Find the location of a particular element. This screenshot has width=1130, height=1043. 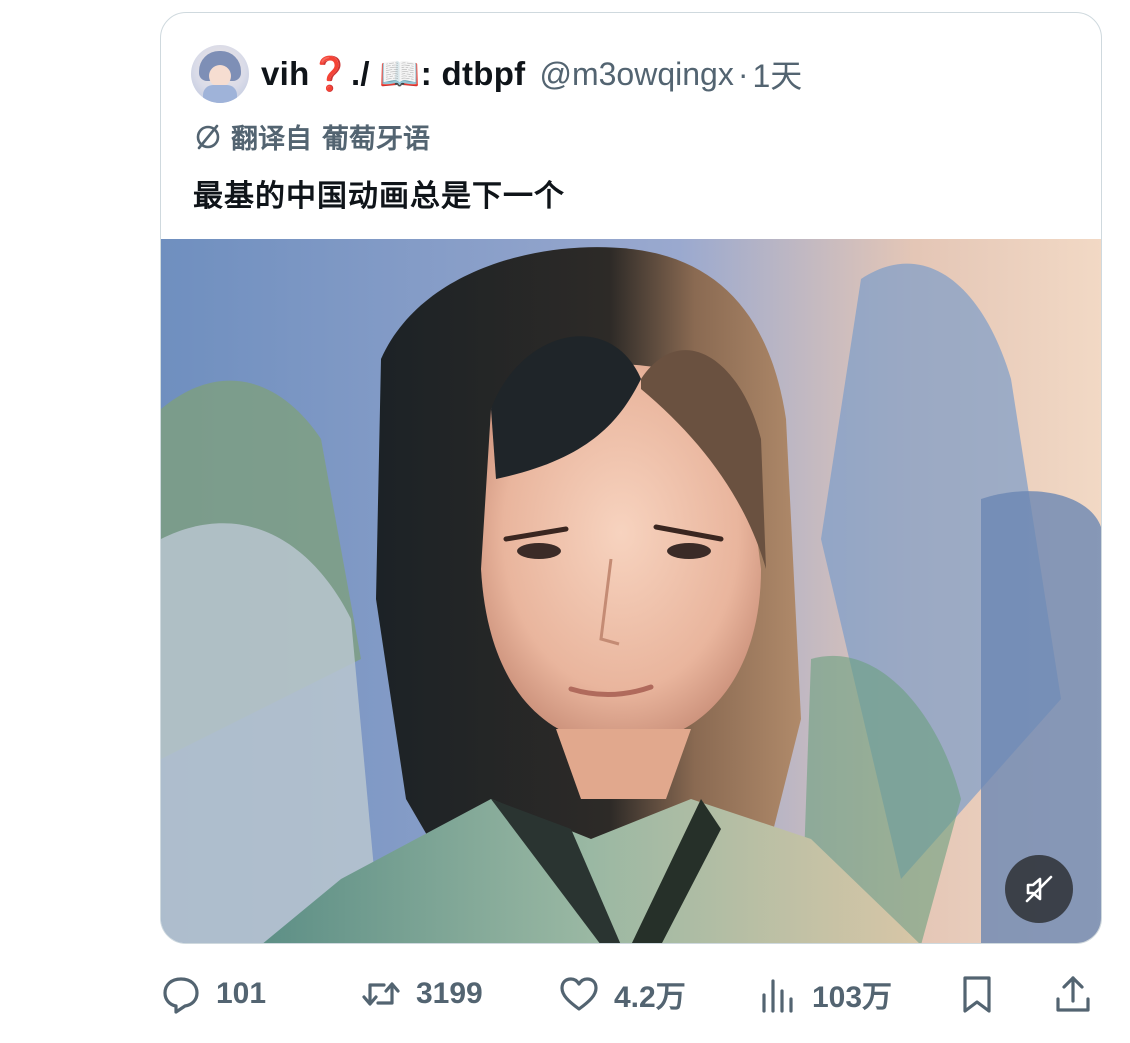

share-icon is located at coordinates (1073, 994).